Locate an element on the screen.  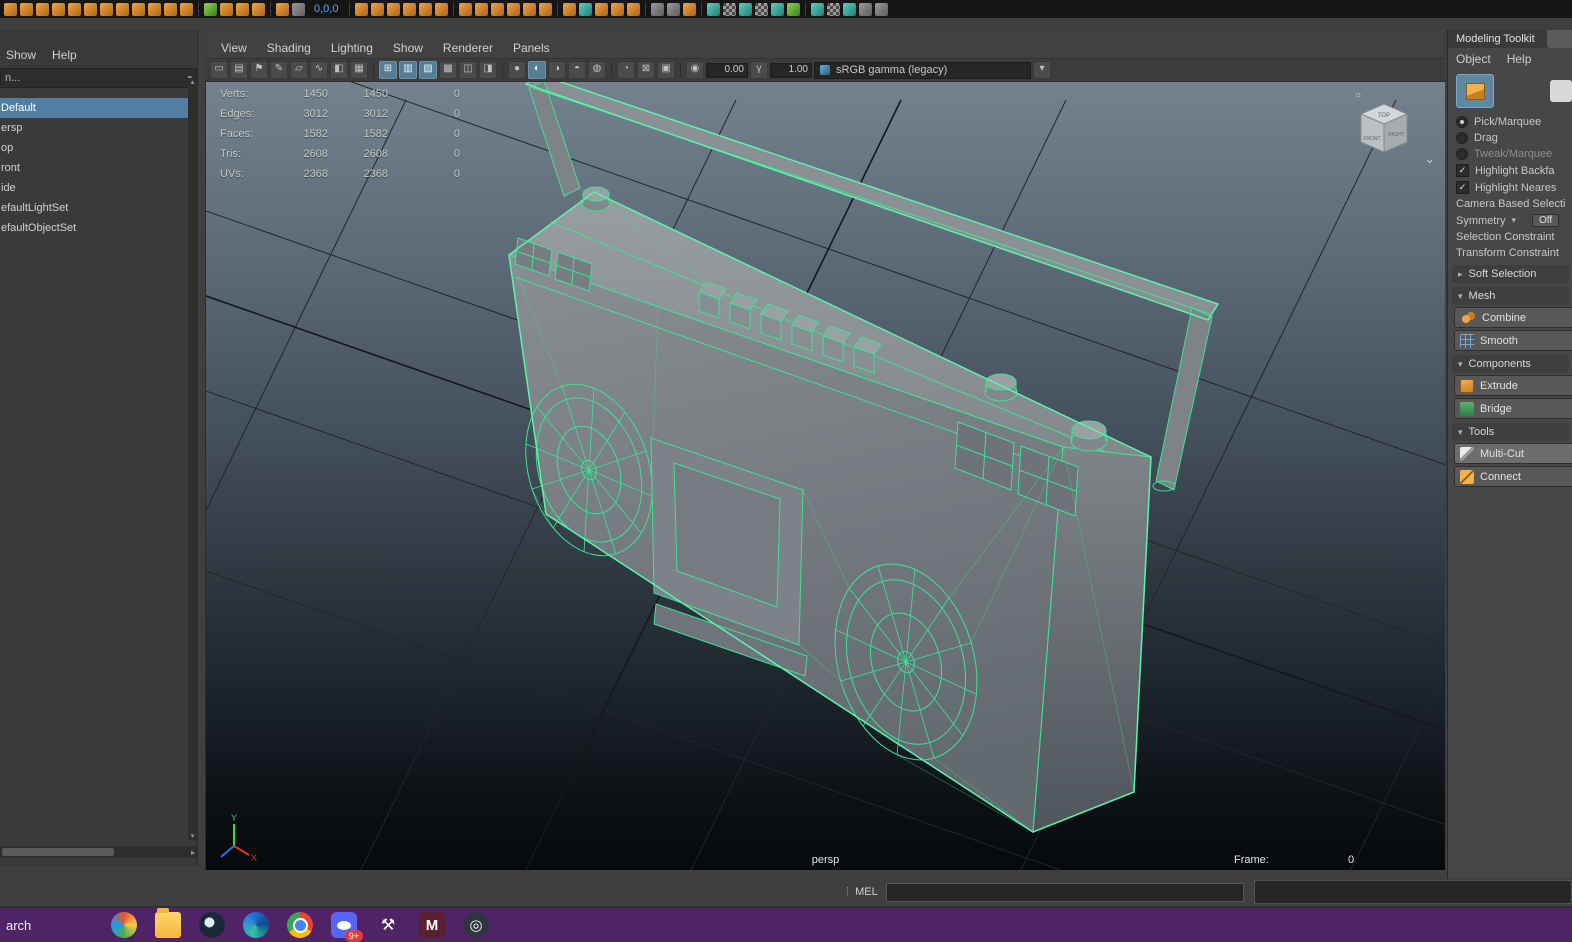
pick-marquee-option: Pick/Marquee is located at coordinates (1510, 122).